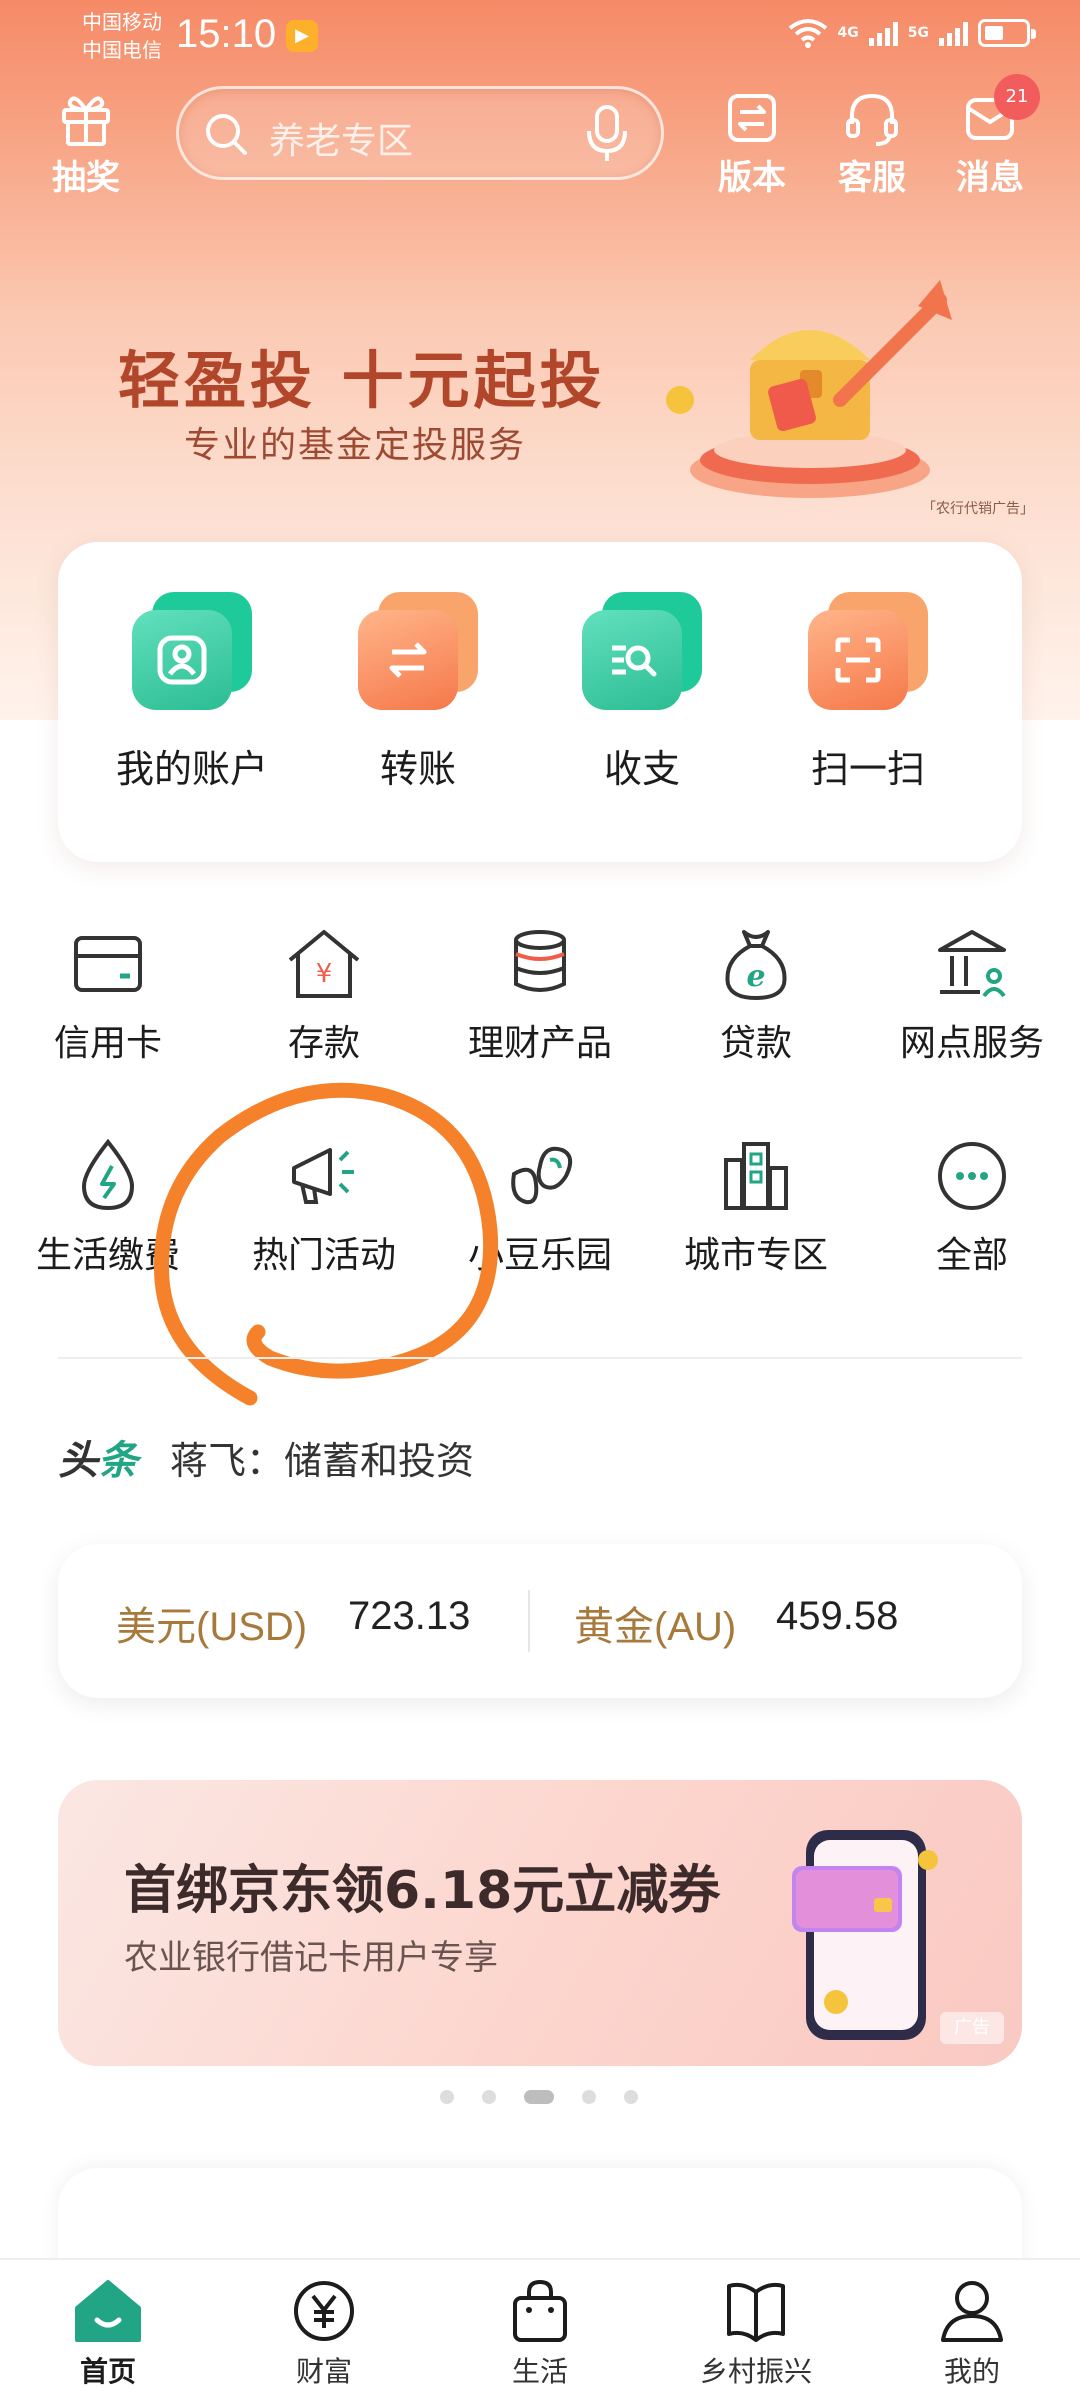 Image resolution: width=1080 pixels, height=2400 pixels. What do you see at coordinates (752, 118) in the screenshot?
I see `switch-version-icon` at bounding box center [752, 118].